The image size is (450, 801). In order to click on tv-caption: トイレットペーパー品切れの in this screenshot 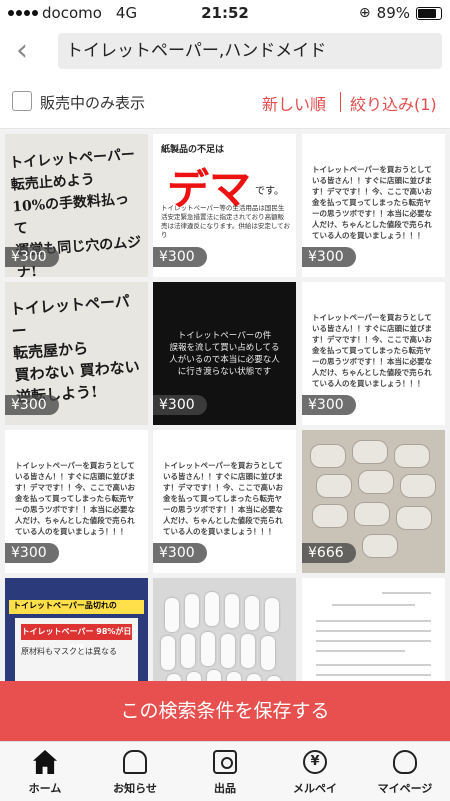, I will do `click(76, 607)`.